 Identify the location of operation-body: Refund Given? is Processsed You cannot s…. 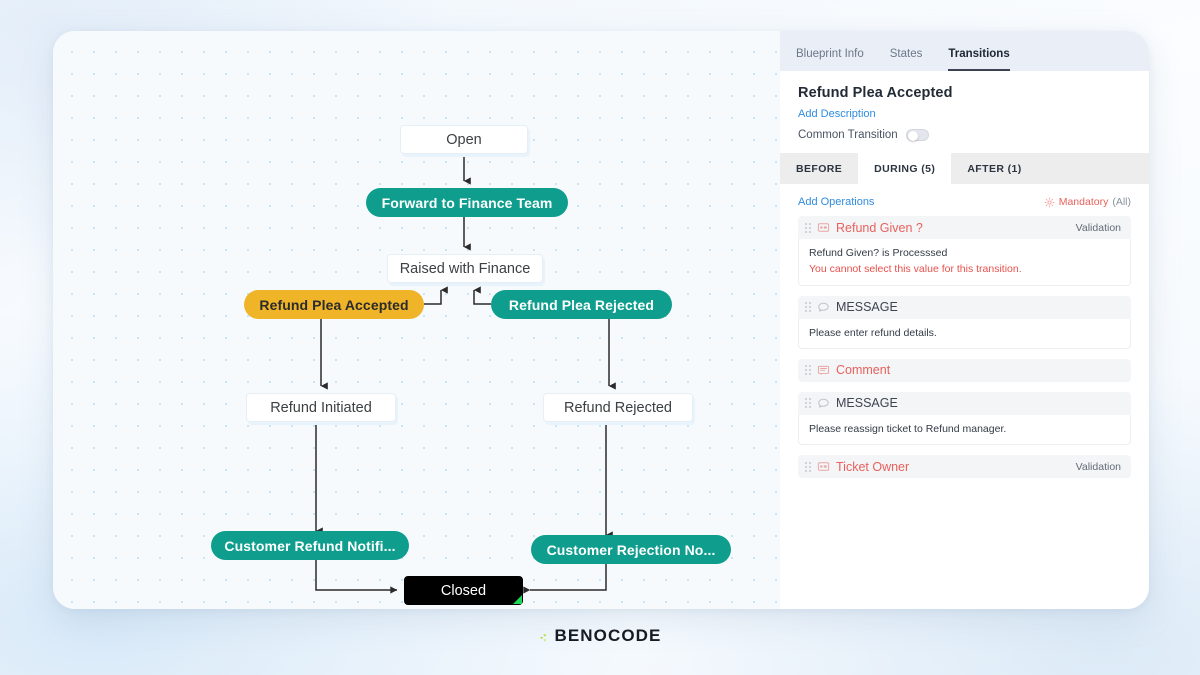
(964, 262).